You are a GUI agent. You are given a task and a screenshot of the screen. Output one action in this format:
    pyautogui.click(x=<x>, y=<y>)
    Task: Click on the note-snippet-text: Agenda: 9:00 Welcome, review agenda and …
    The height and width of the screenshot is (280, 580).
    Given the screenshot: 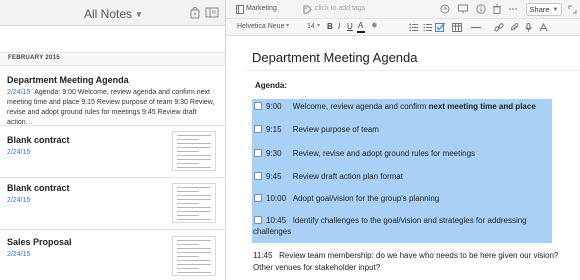 What is the action you would take?
    pyautogui.click(x=111, y=107)
    